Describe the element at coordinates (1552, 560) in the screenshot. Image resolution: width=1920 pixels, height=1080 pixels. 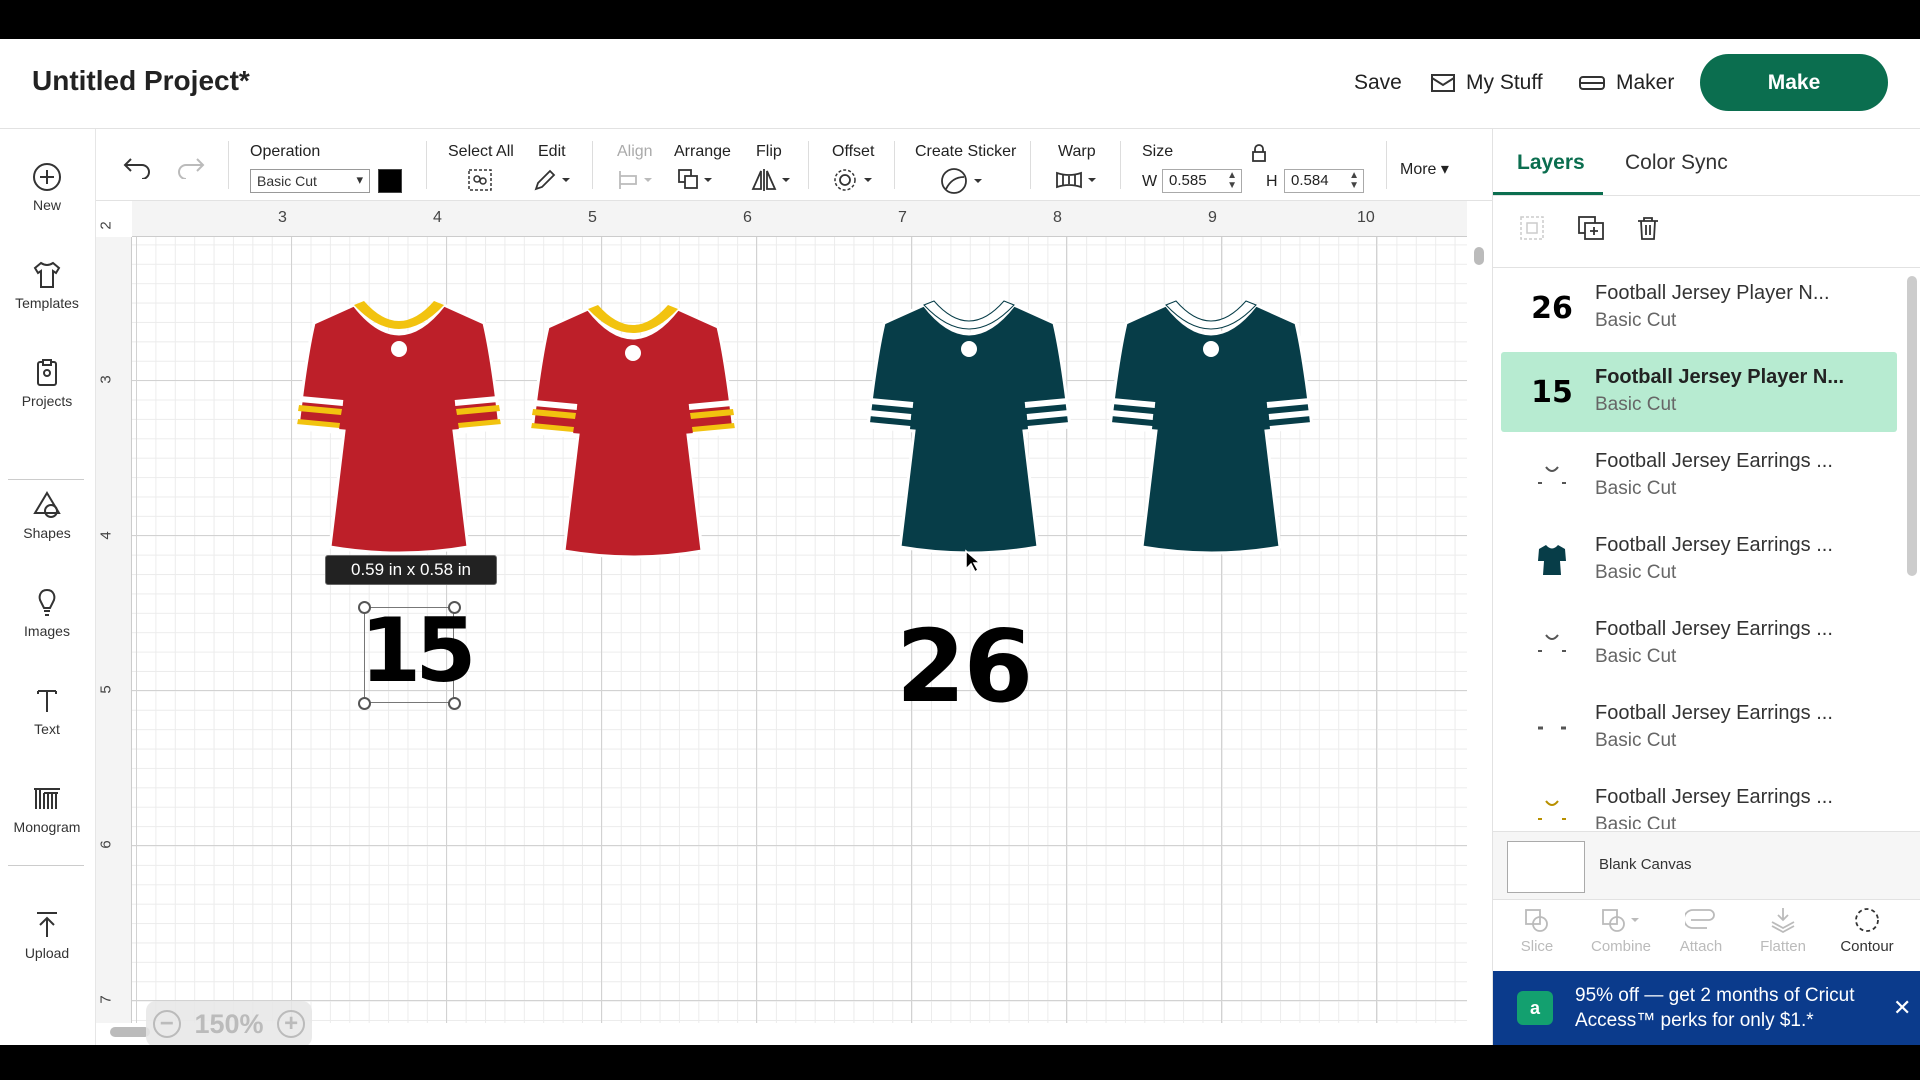
I see `jersey-thumbnail-icon` at that location.